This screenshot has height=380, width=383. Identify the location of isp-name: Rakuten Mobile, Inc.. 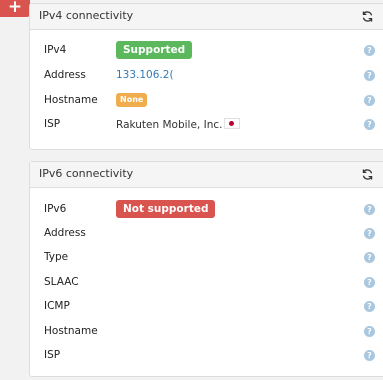
(169, 125).